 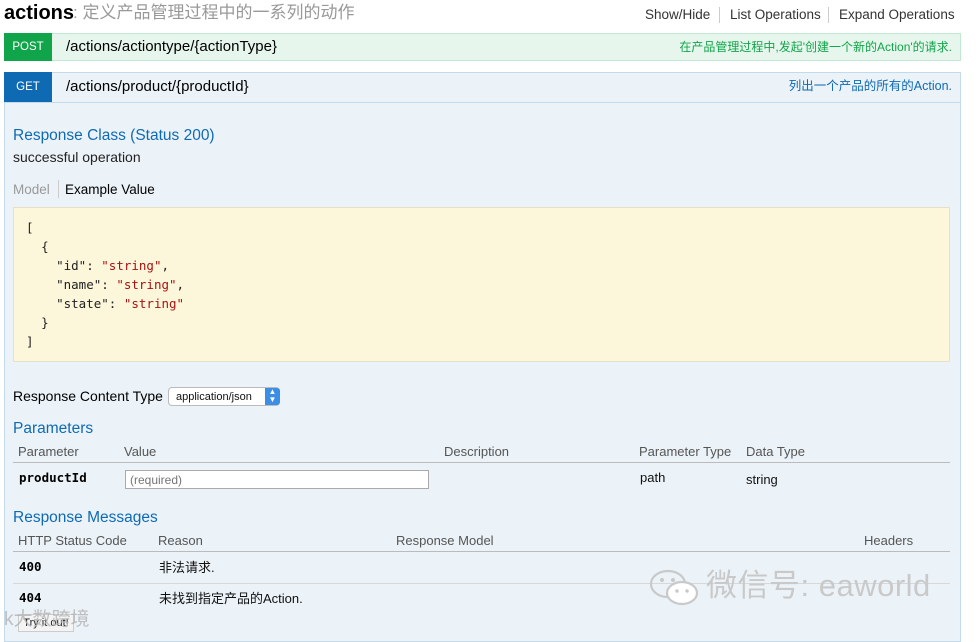 I want to click on post-method-badge: POST, so click(x=28, y=47).